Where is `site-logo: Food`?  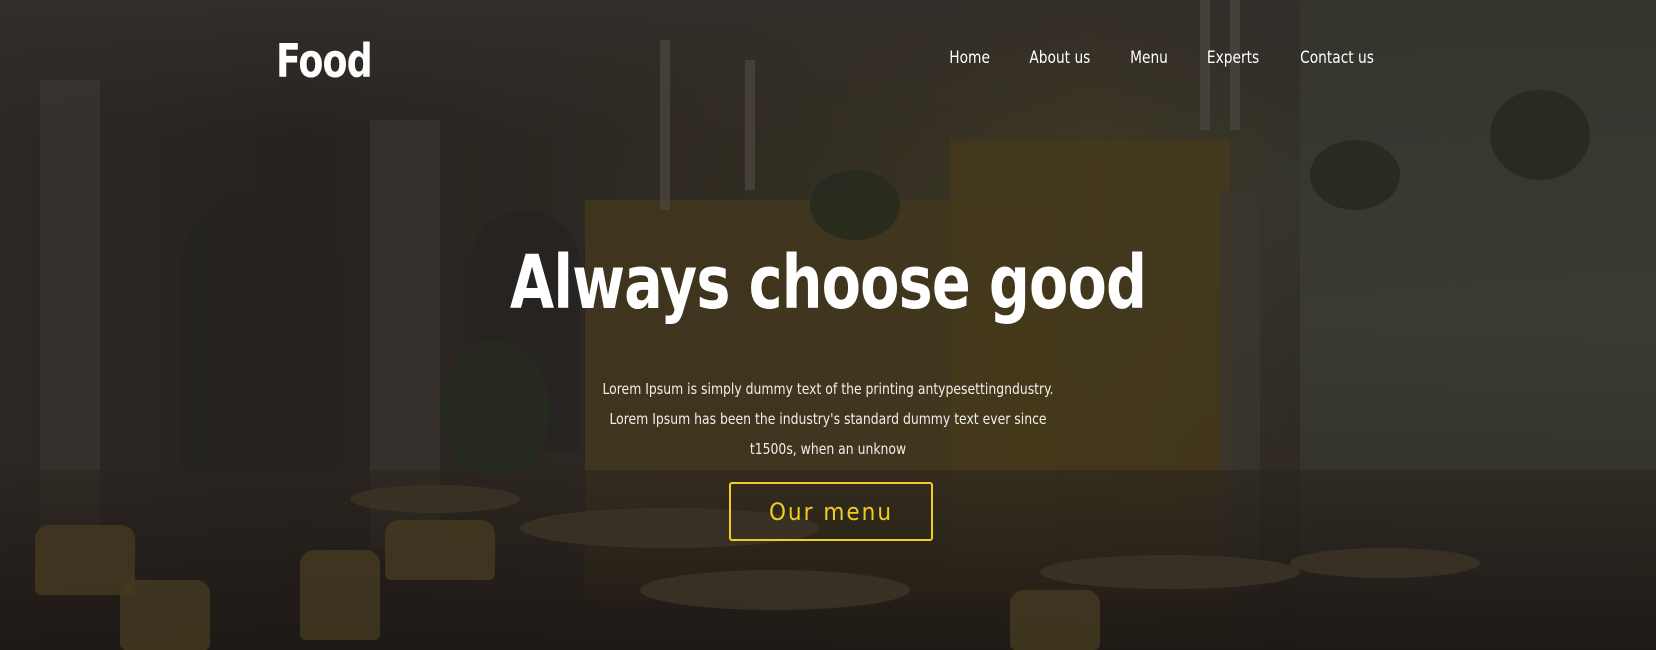 site-logo: Food is located at coordinates (324, 61).